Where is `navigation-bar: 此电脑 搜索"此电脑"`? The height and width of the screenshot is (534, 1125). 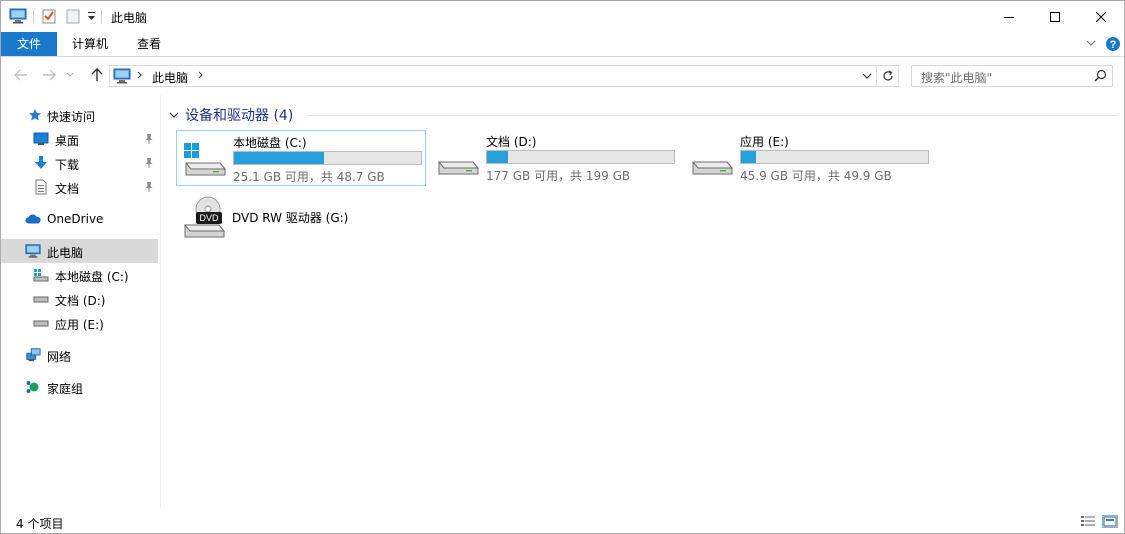 navigation-bar: 此电脑 搜索"此电脑" is located at coordinates (562, 76).